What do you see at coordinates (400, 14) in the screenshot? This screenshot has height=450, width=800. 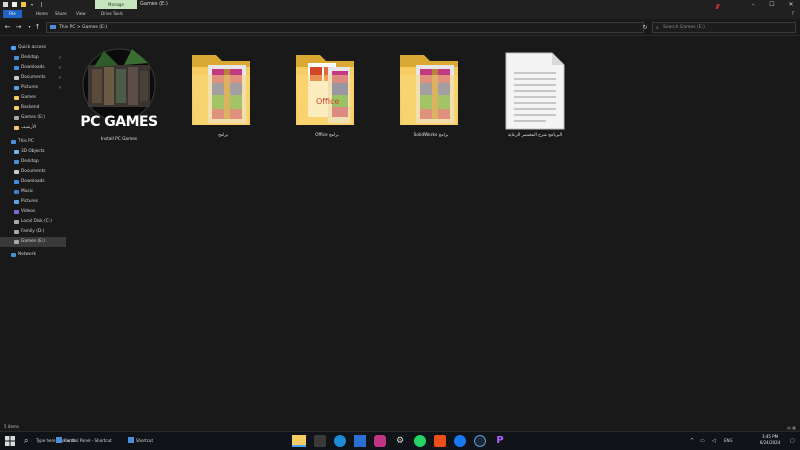 I see `ribbon-tabs: File Home Share View Drive Tools ?` at bounding box center [400, 14].